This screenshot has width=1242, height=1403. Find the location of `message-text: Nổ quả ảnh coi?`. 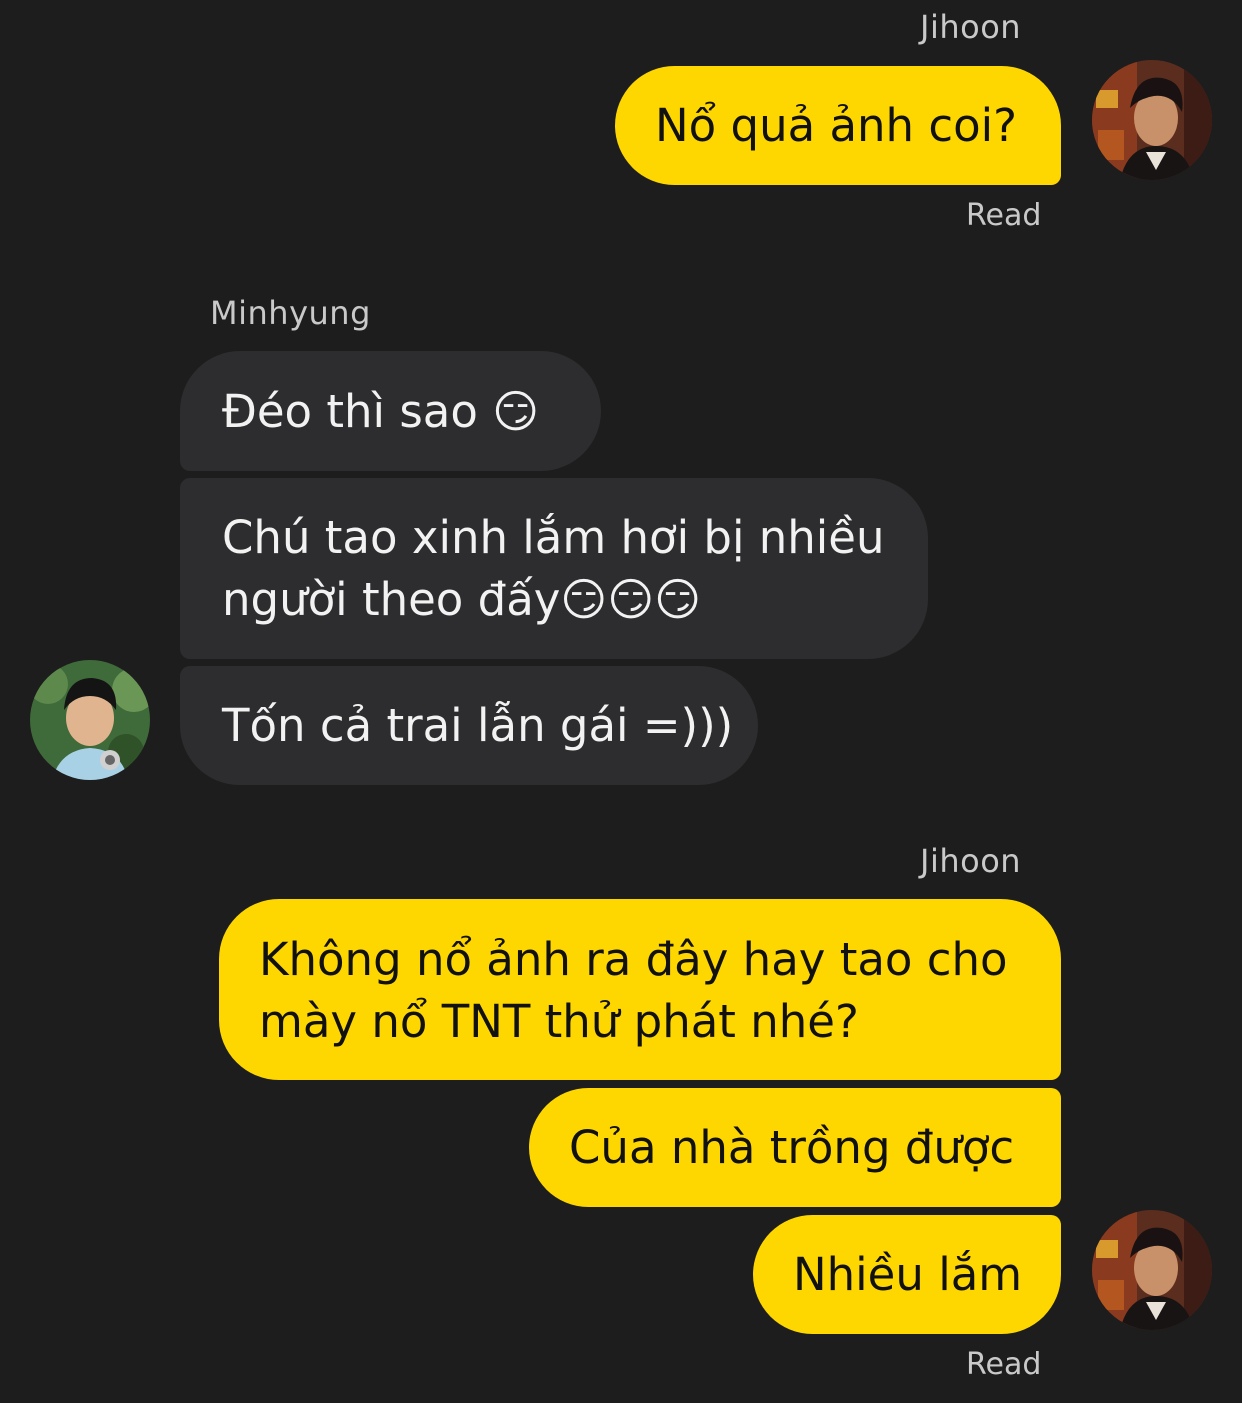

message-text: Nổ quả ảnh coi? is located at coordinates (836, 125).